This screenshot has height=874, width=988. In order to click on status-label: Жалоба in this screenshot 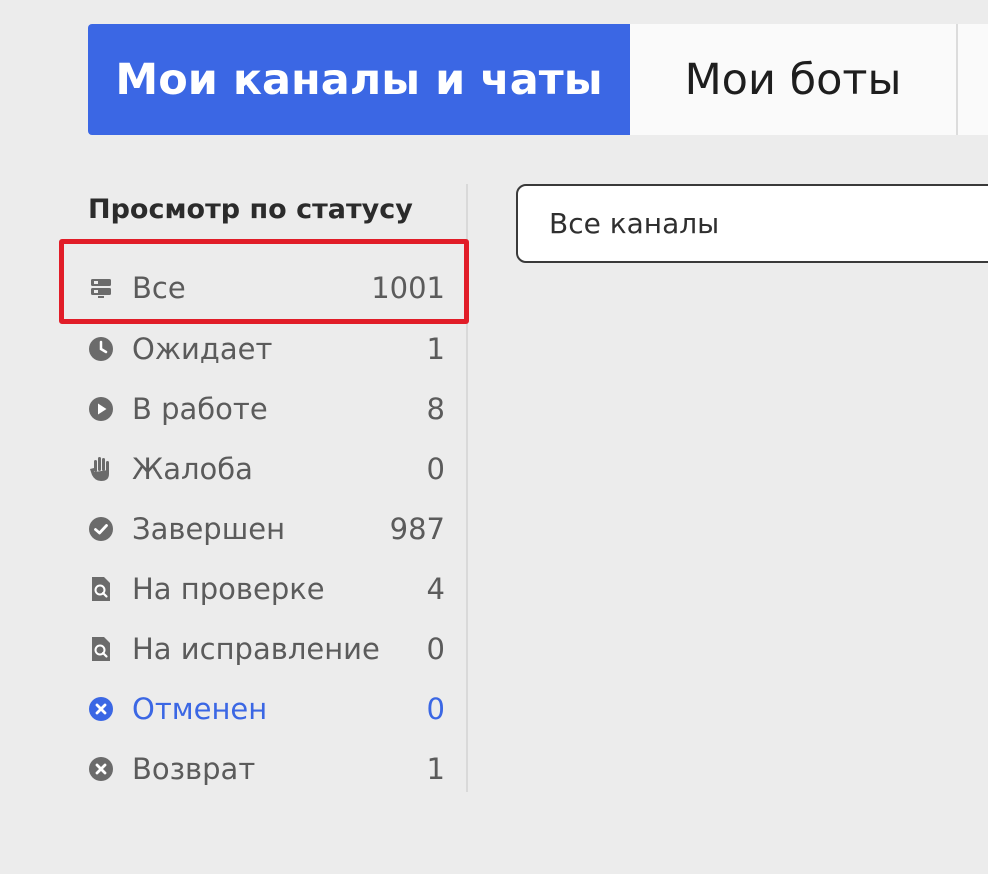, I will do `click(192, 469)`.